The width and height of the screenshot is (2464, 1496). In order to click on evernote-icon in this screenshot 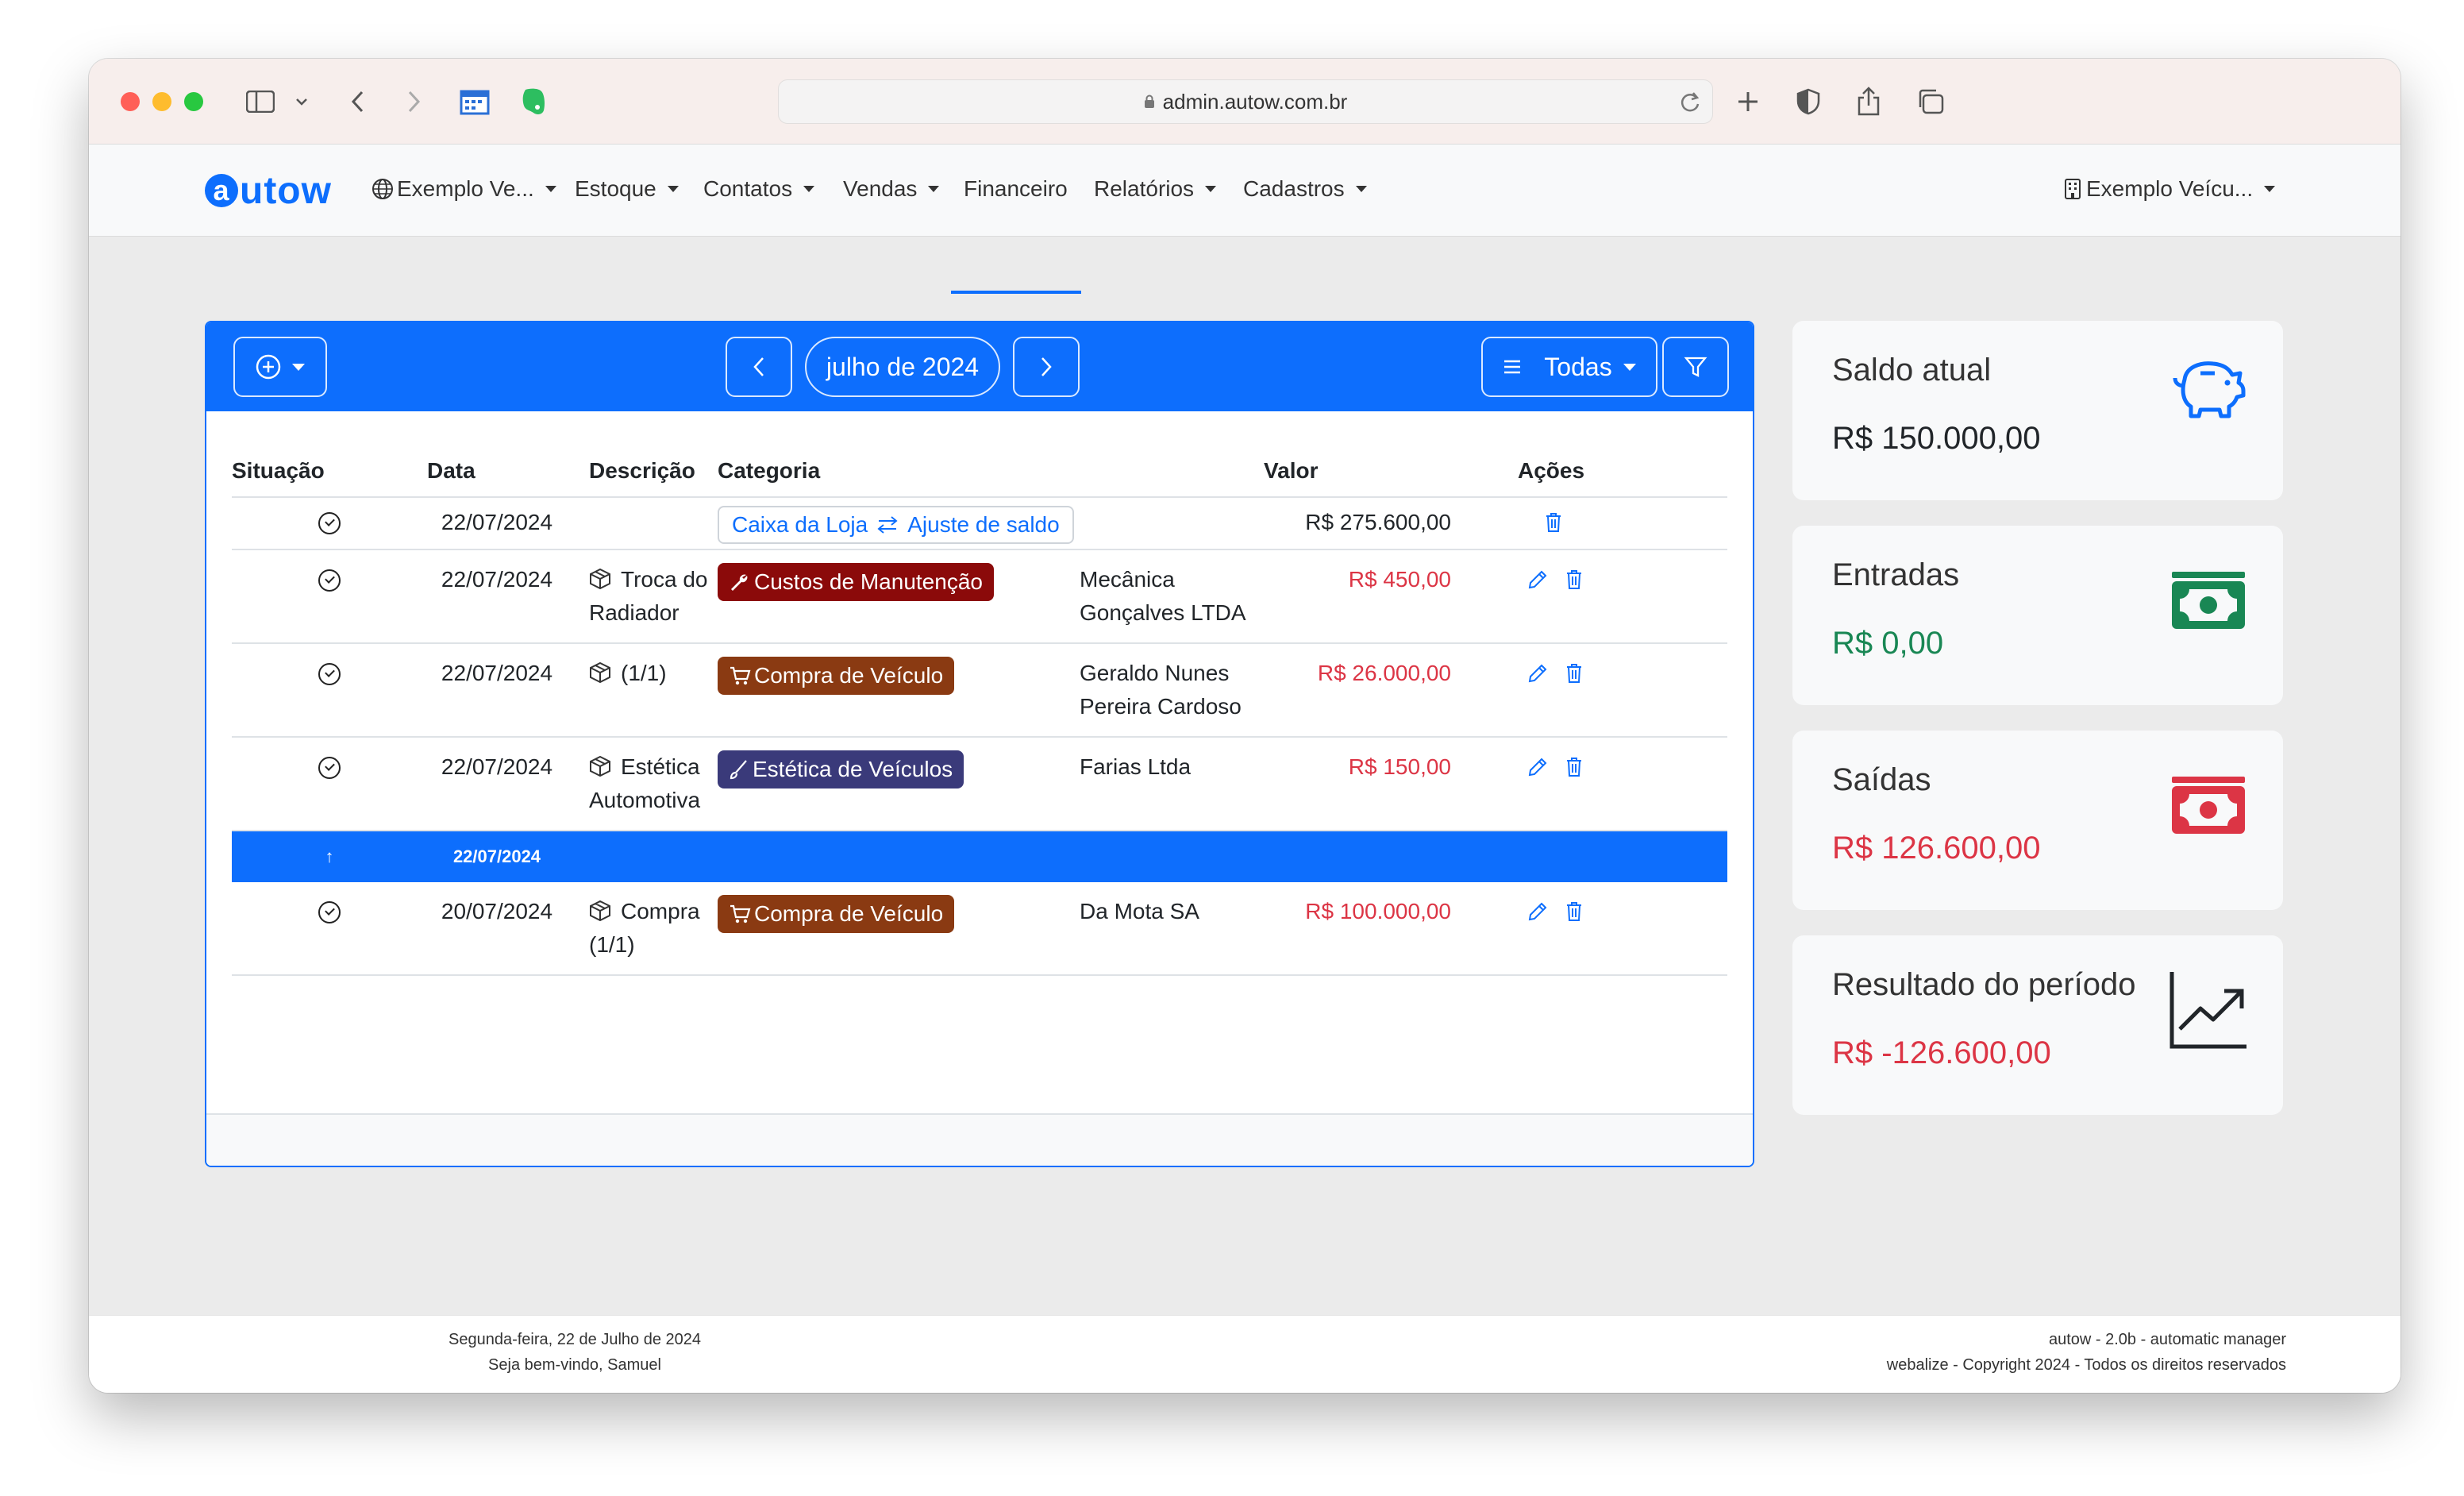, I will do `click(533, 102)`.